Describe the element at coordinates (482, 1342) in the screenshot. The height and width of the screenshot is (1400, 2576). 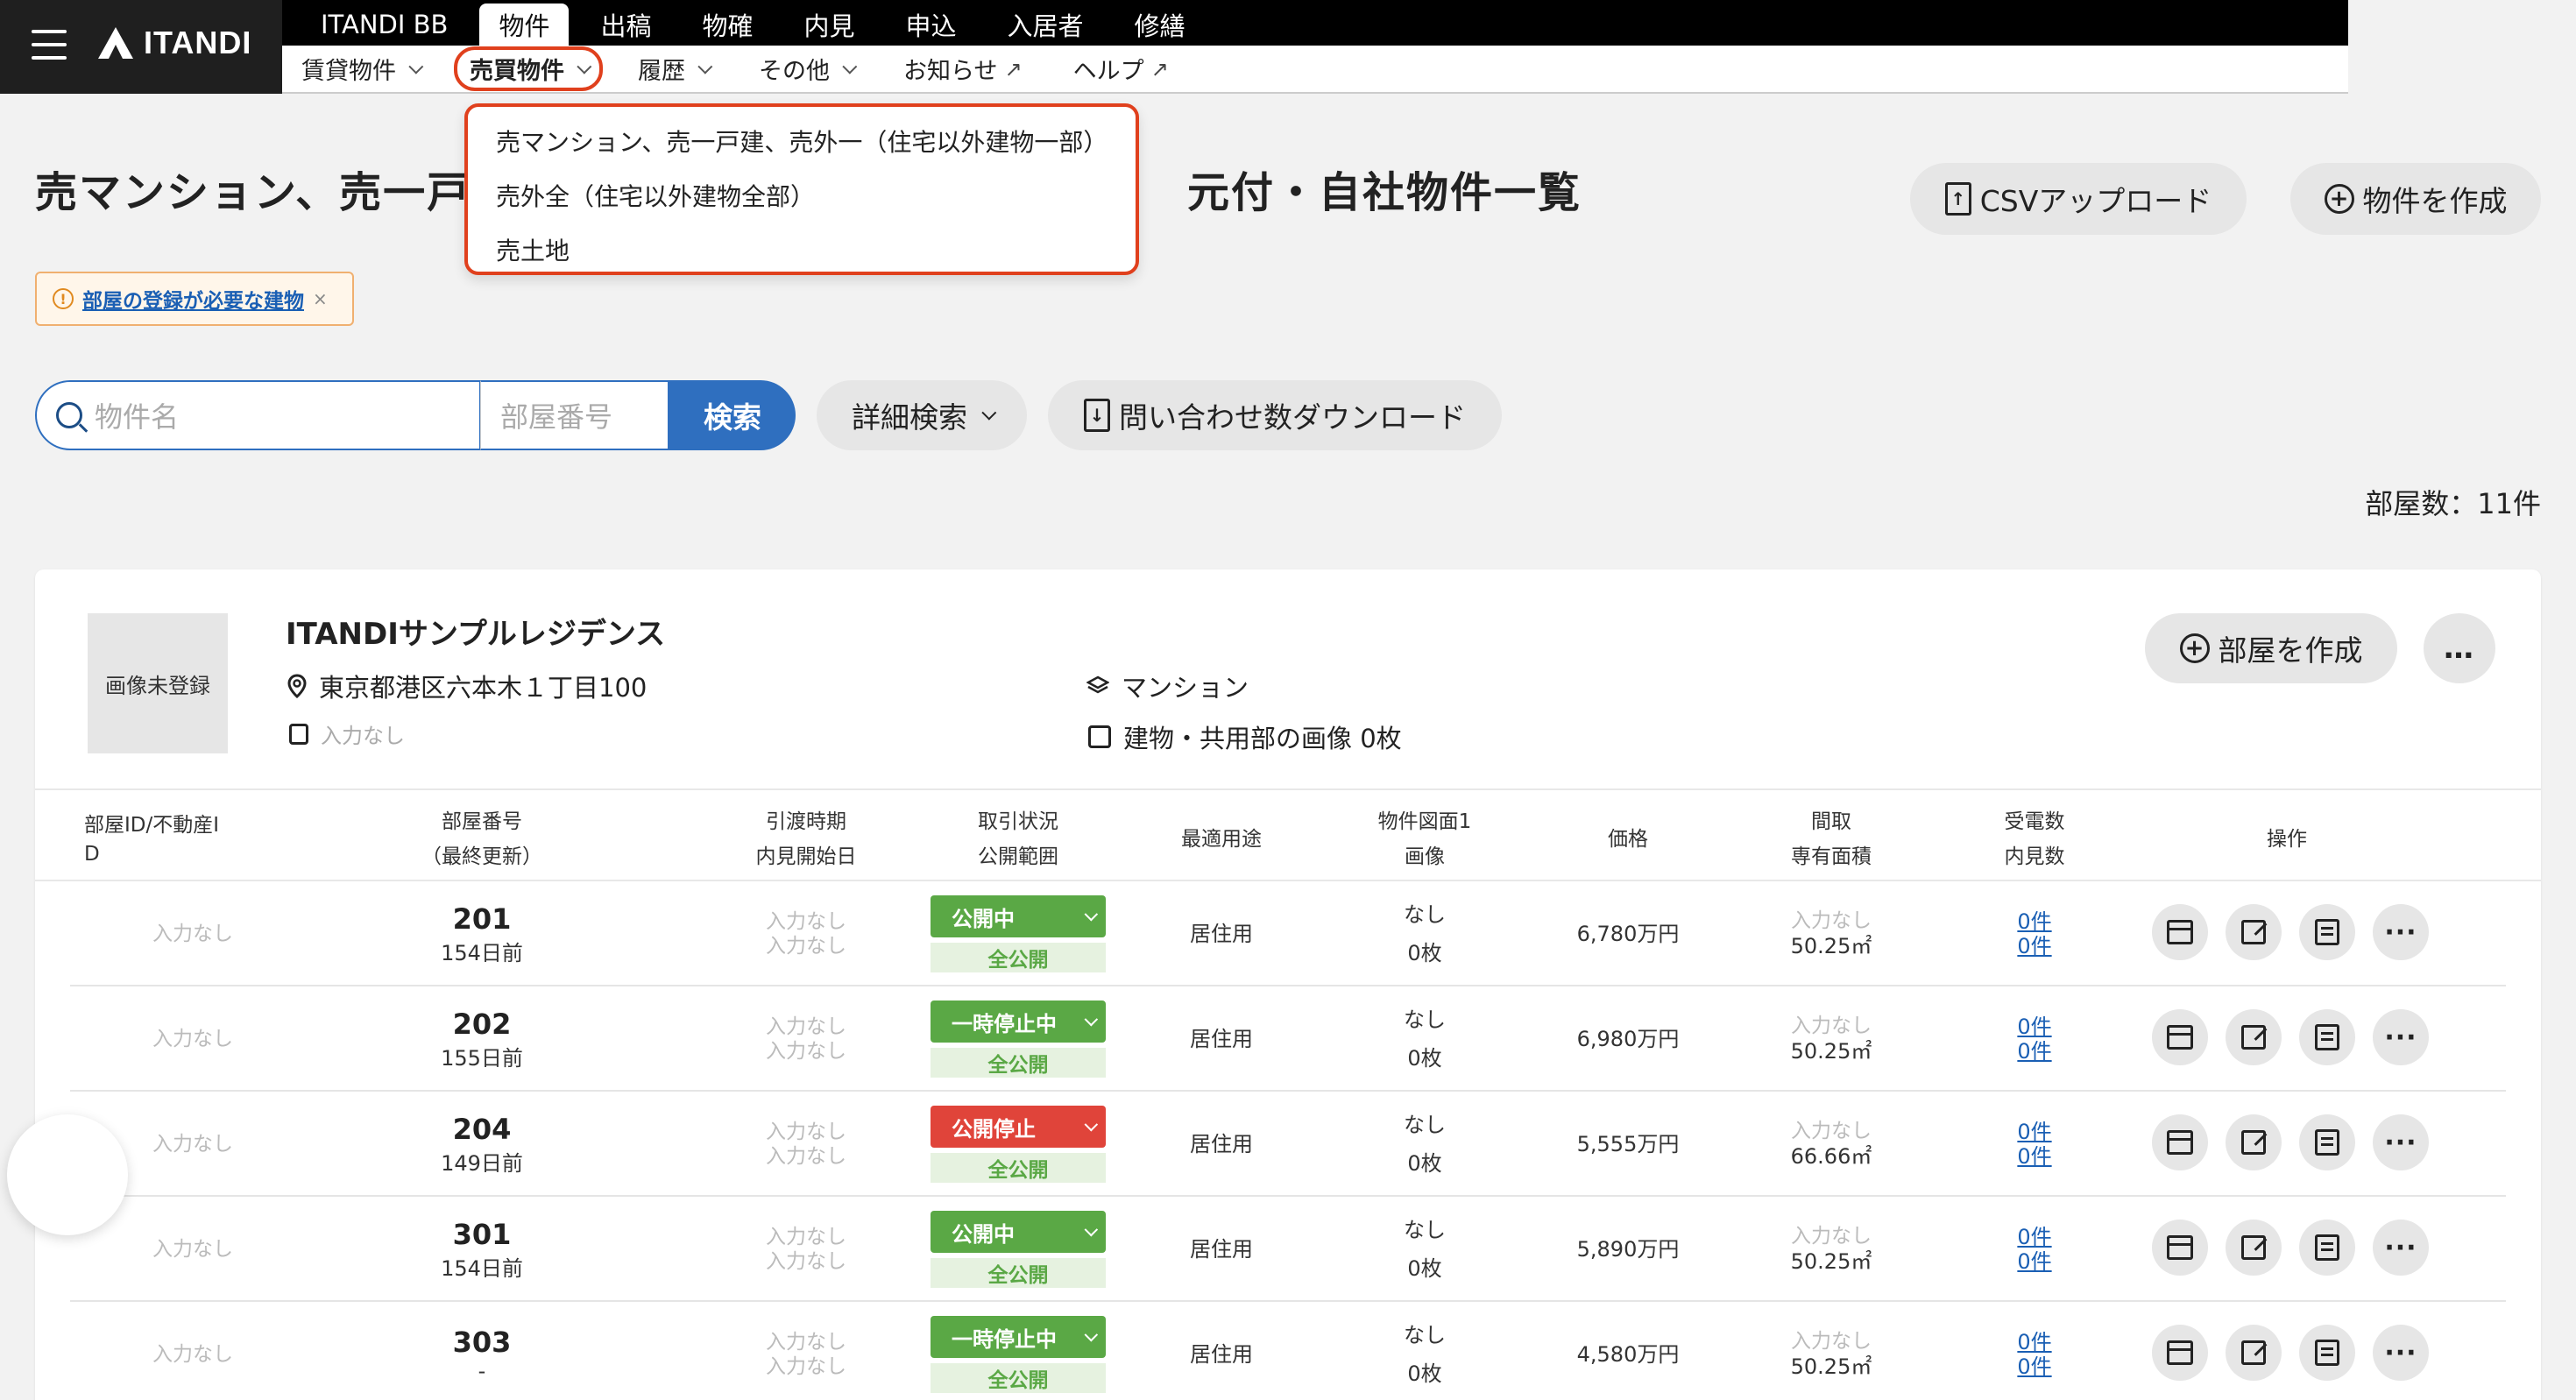
I see `room-number: 303` at that location.